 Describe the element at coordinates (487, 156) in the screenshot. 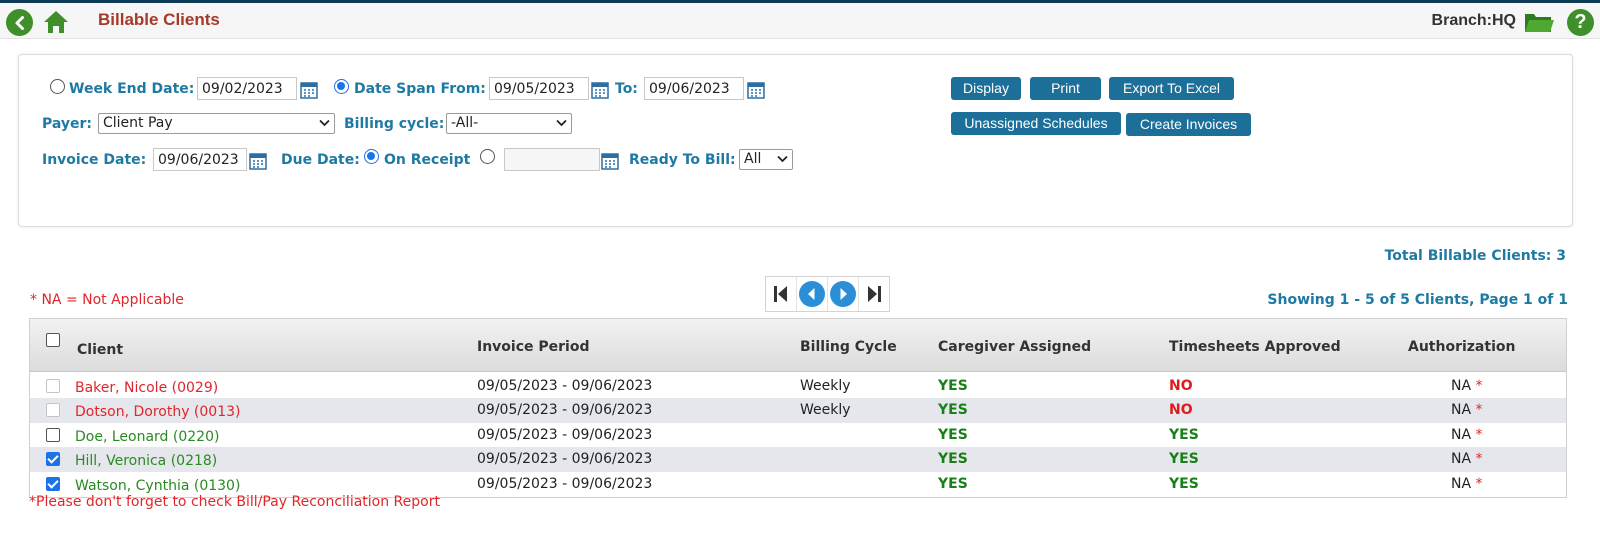

I see `due-custom-radio` at that location.